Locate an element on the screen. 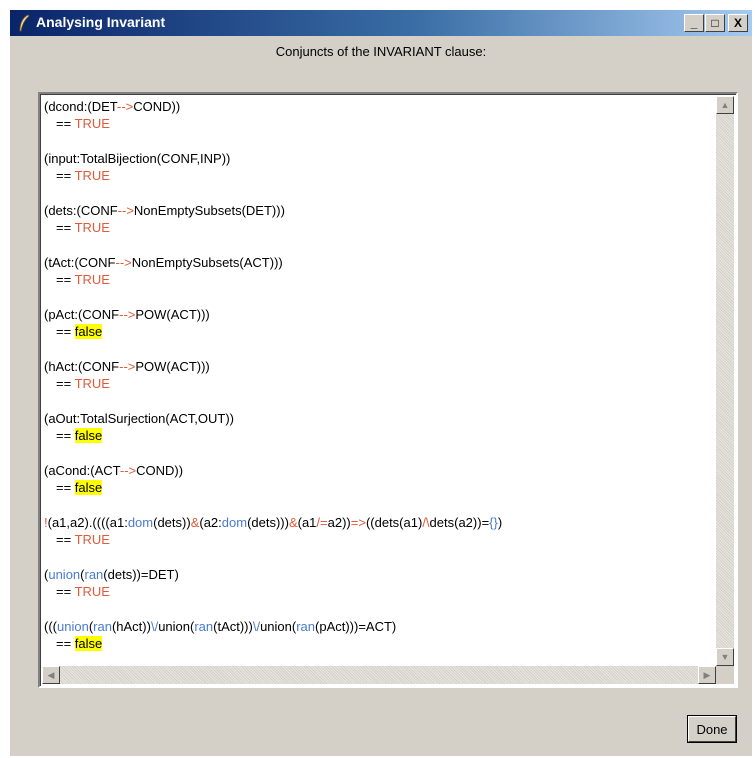  conjunct-expression: (input:TotalBijection(CONF,INP)) is located at coordinates (377, 158).